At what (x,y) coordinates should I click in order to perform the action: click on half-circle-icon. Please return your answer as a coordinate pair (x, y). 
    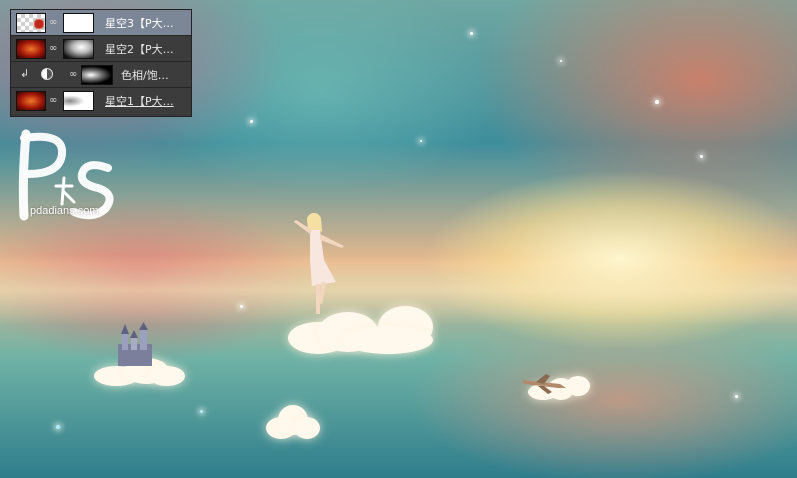
    Looking at the image, I should click on (47, 74).